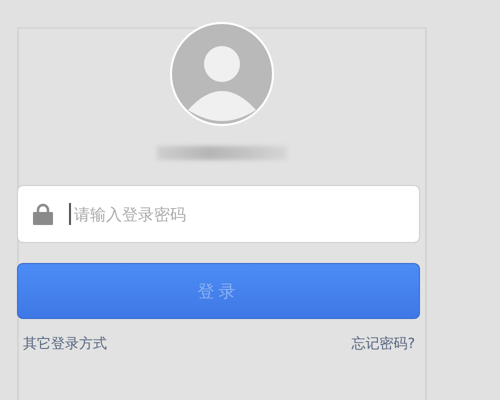  I want to click on text-cursor, so click(70, 214).